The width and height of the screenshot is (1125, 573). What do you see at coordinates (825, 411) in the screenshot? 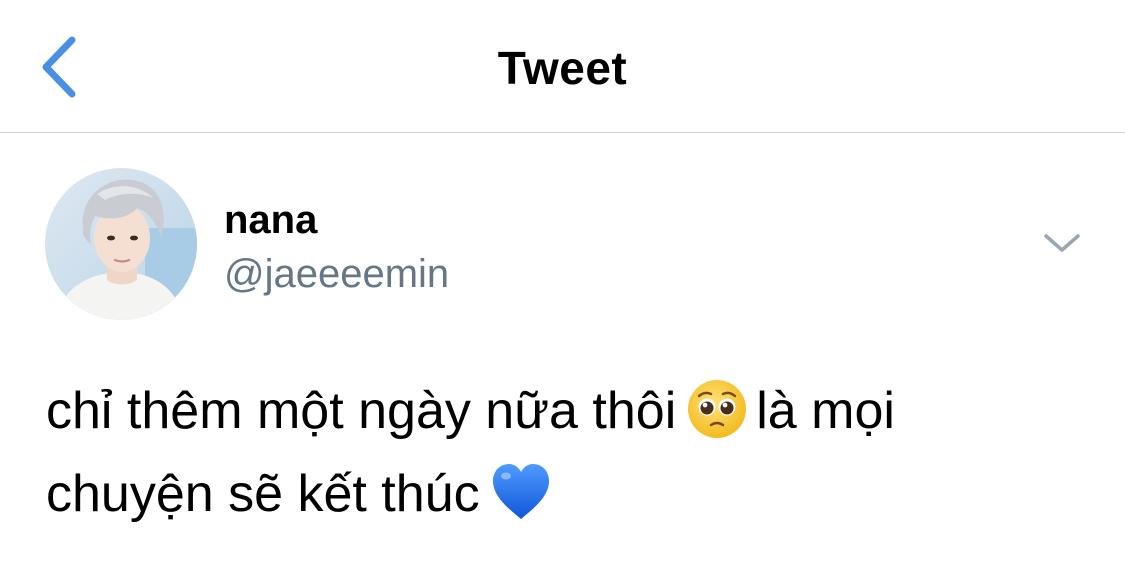
I see `tweet-text-segment: là mọi` at bounding box center [825, 411].